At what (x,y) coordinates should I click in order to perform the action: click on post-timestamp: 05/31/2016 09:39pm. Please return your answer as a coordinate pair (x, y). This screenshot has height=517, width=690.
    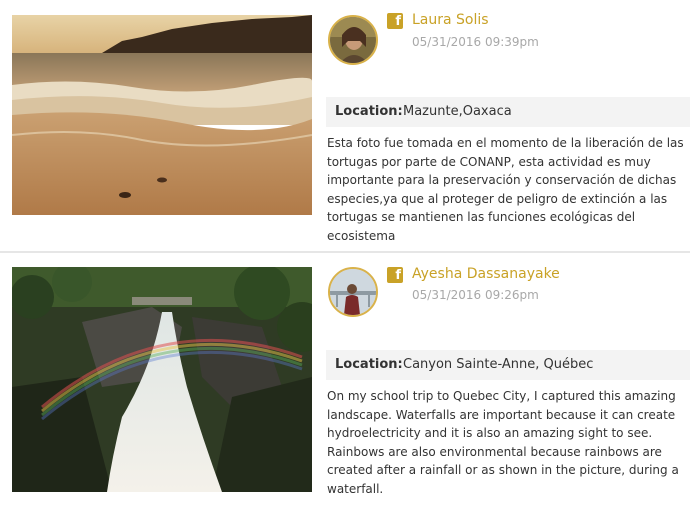
    Looking at the image, I should click on (475, 42).